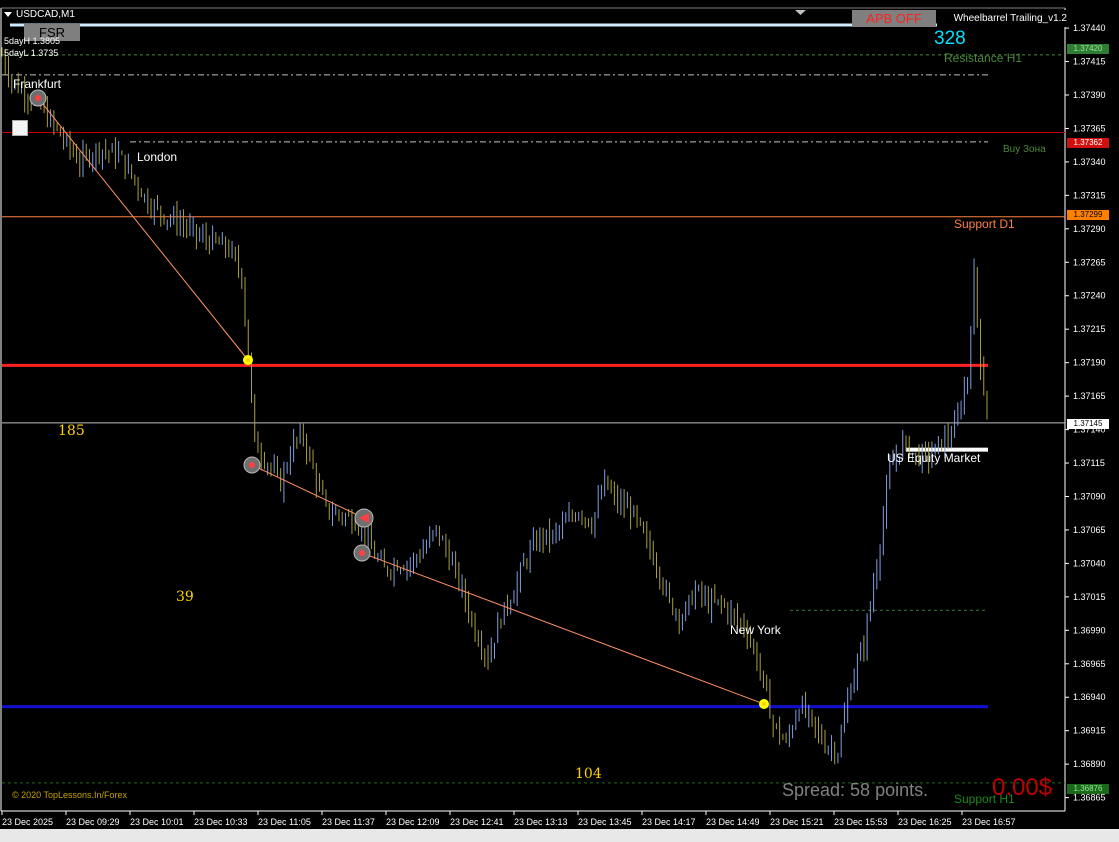  Describe the element at coordinates (1089, 530) in the screenshot. I see `y-tick-label: 1.37065` at that location.